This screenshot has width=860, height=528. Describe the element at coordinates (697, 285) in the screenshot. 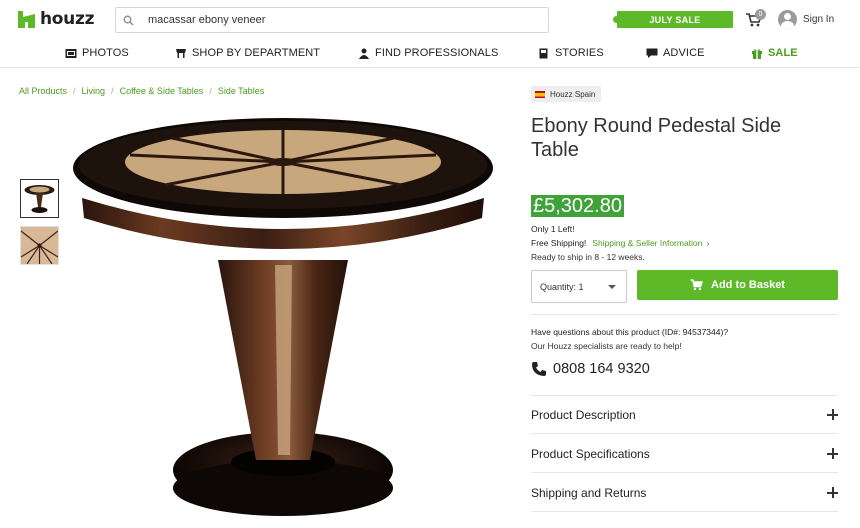

I see `cart-icon` at that location.